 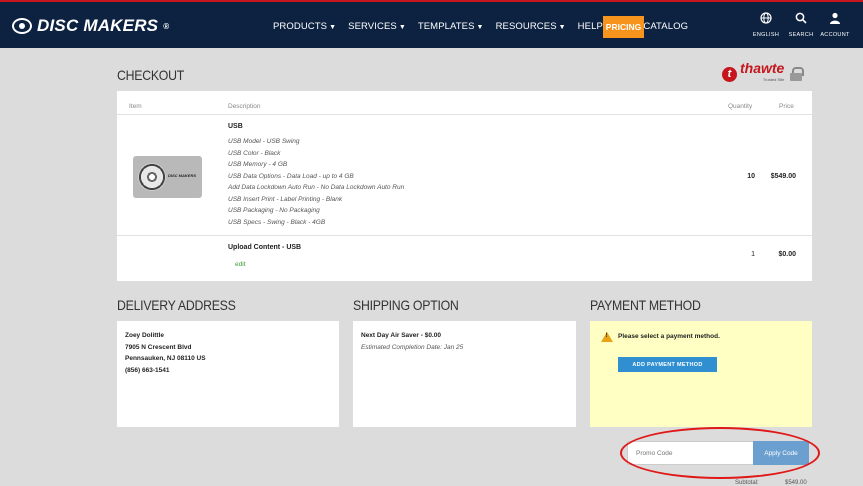 I want to click on column-header-item: Item, so click(x=135, y=106).